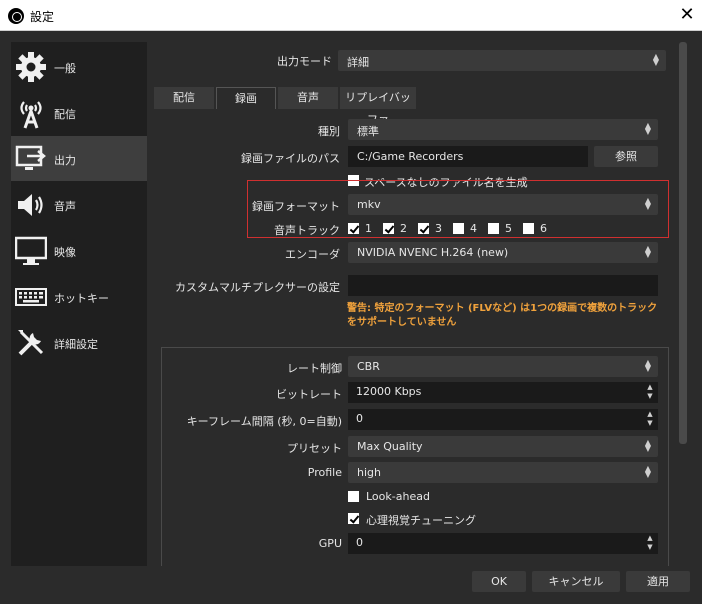 Image resolution: width=702 pixels, height=604 pixels. What do you see at coordinates (369, 472) in the screenshot?
I see `profile-value: high` at bounding box center [369, 472].